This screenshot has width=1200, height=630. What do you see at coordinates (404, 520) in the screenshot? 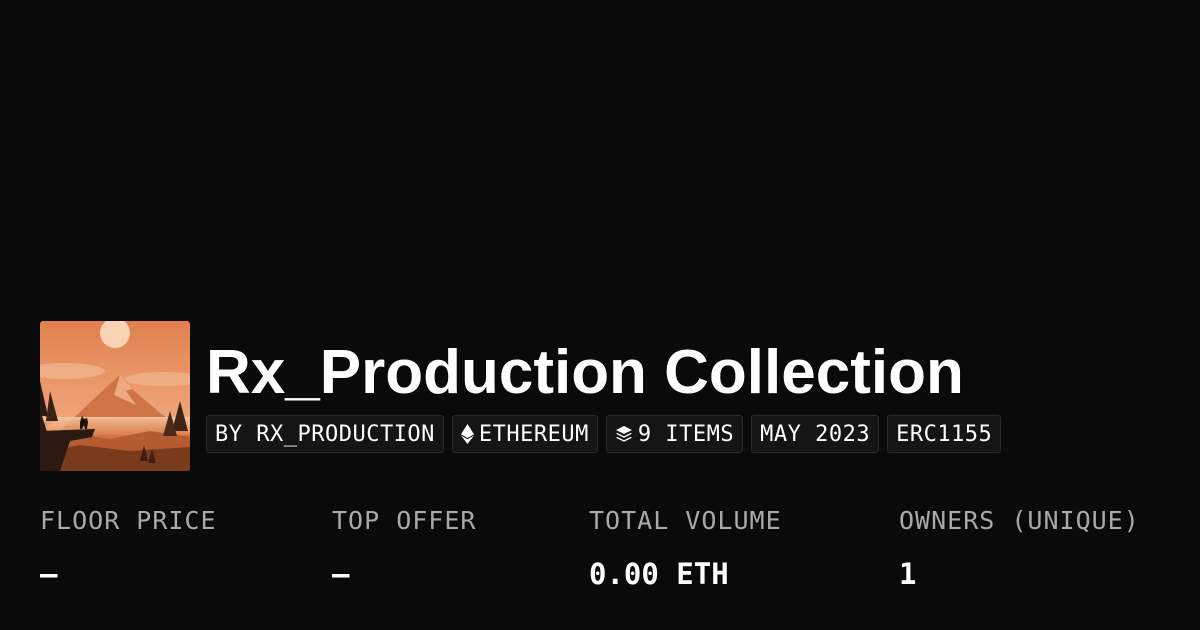
I see `top-offer-label: TOP OFFER` at bounding box center [404, 520].